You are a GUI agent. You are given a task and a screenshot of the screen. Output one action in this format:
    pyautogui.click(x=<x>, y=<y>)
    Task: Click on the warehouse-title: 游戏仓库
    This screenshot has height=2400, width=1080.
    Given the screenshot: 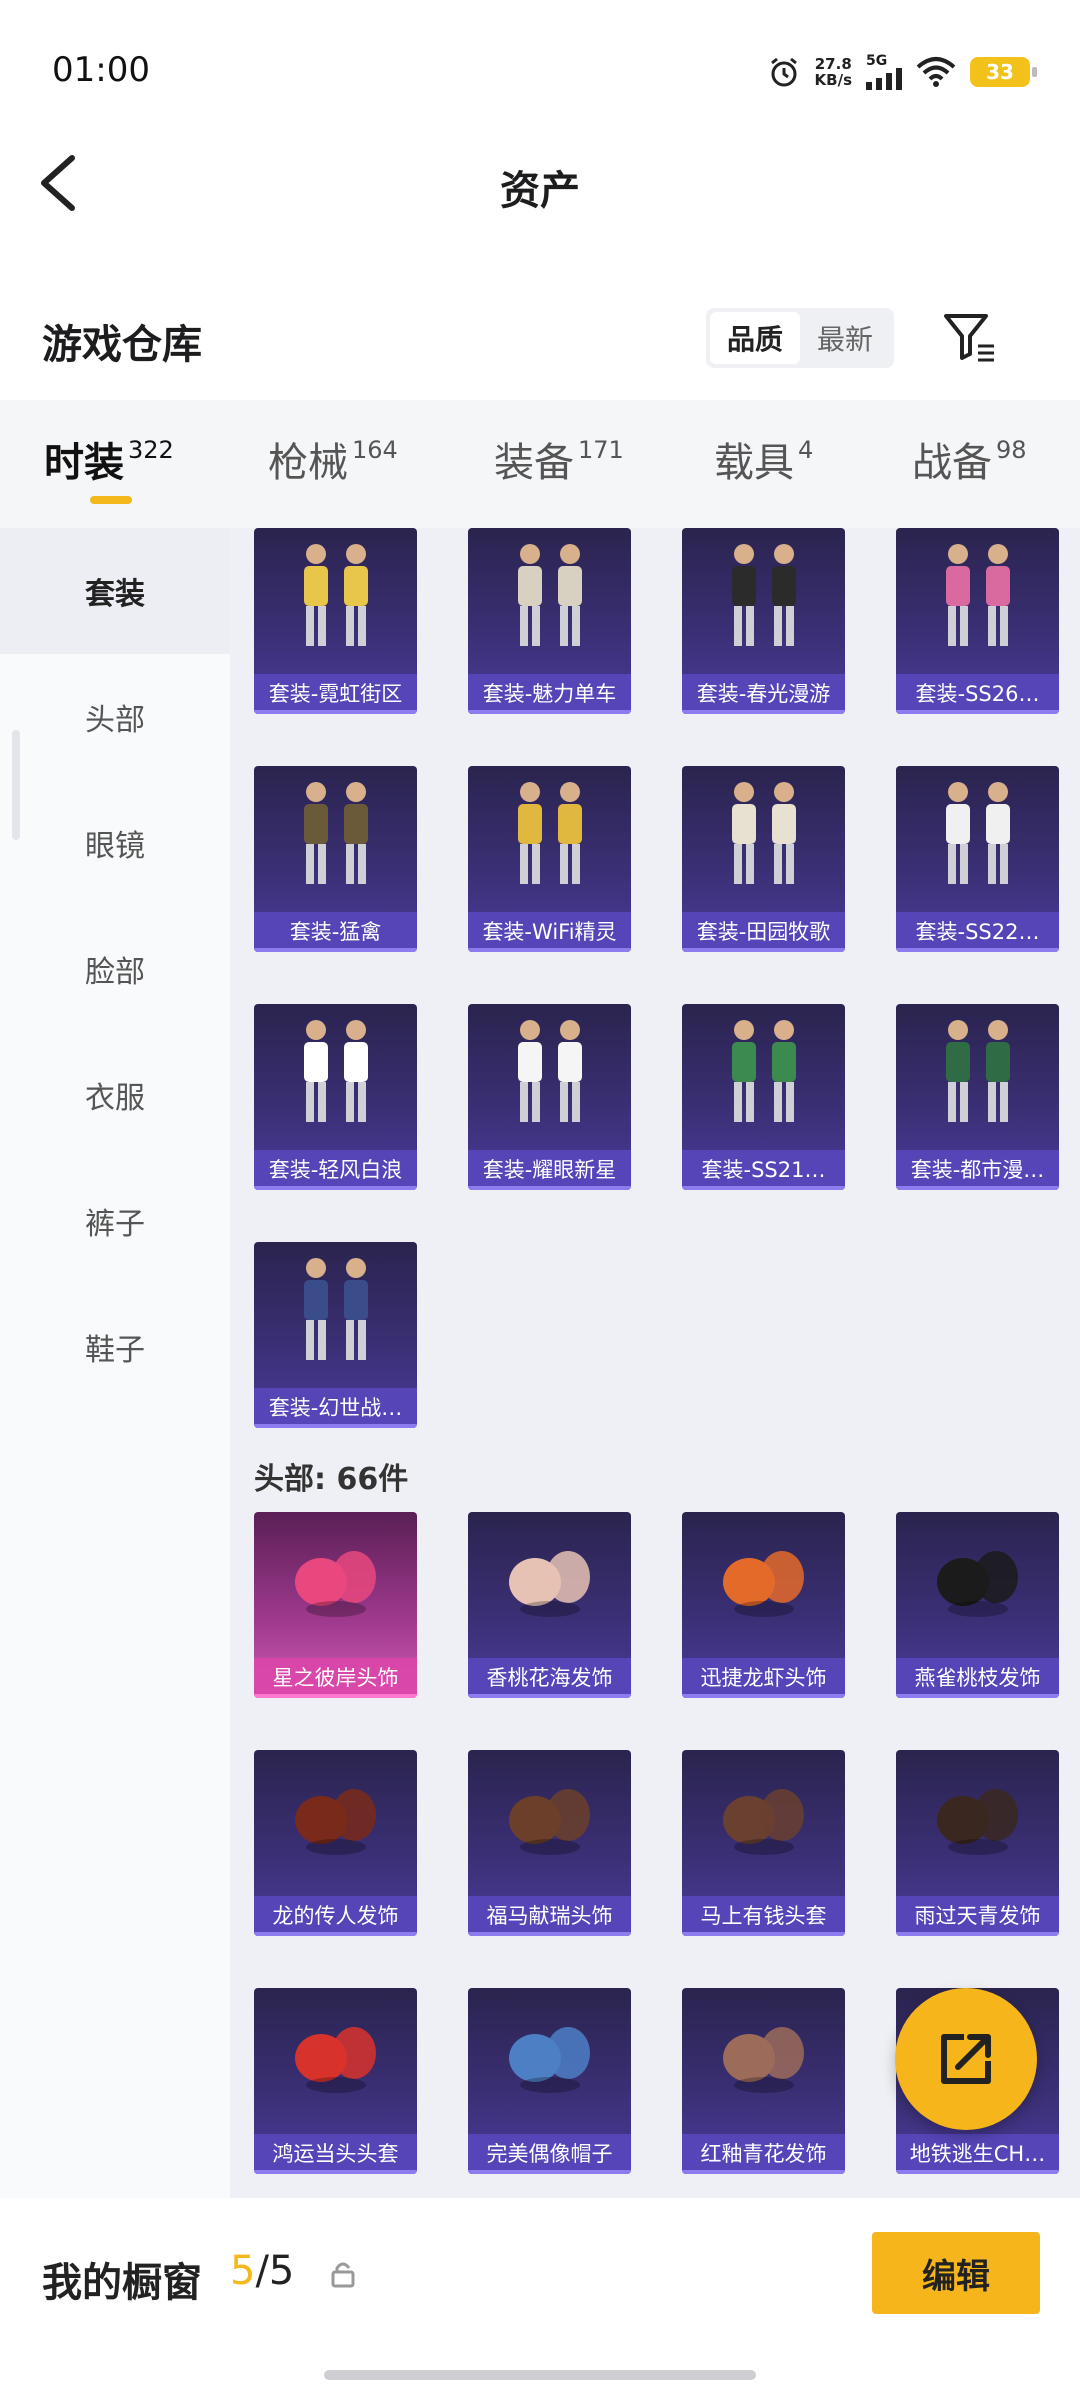 What is the action you would take?
    pyautogui.click(x=122, y=345)
    